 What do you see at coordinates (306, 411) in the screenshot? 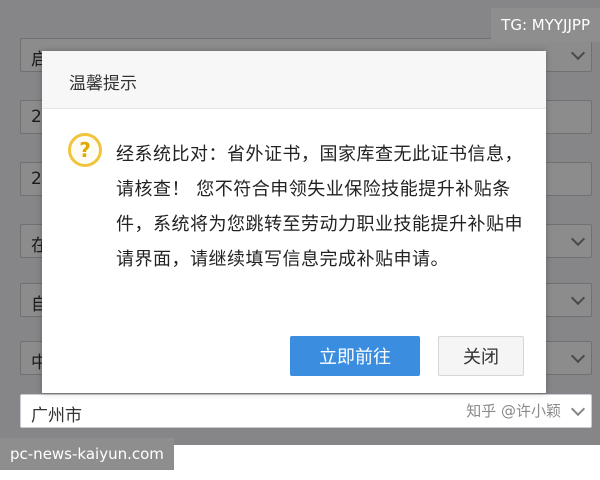
I see `city-select: 广州市 知乎 @许小颖` at bounding box center [306, 411].